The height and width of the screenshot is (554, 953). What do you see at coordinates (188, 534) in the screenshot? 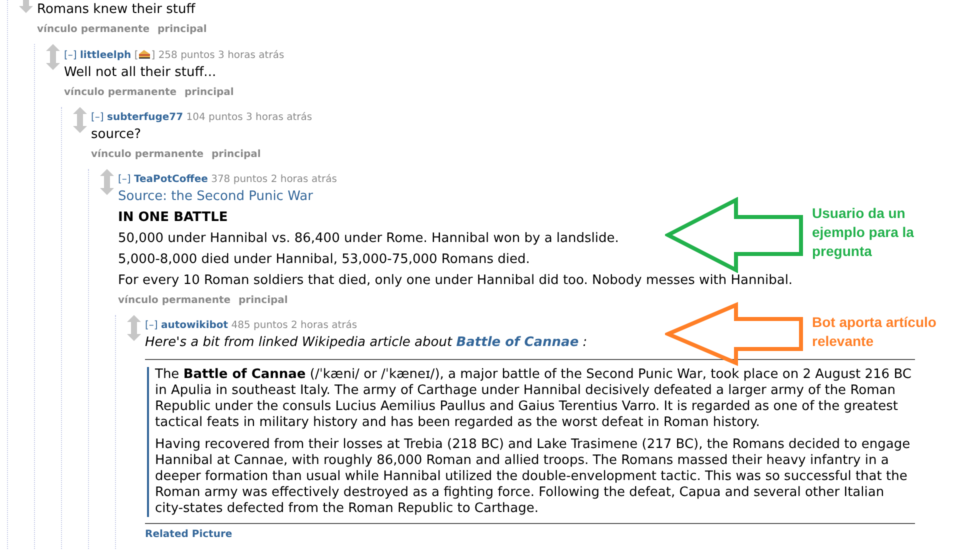
I see `related-picture-link: Related Picture` at bounding box center [188, 534].